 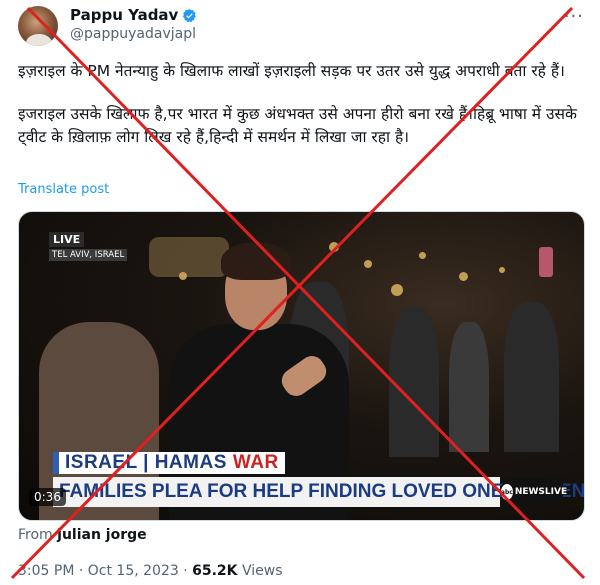 I want to click on views-count: 65.2K, so click(x=215, y=571).